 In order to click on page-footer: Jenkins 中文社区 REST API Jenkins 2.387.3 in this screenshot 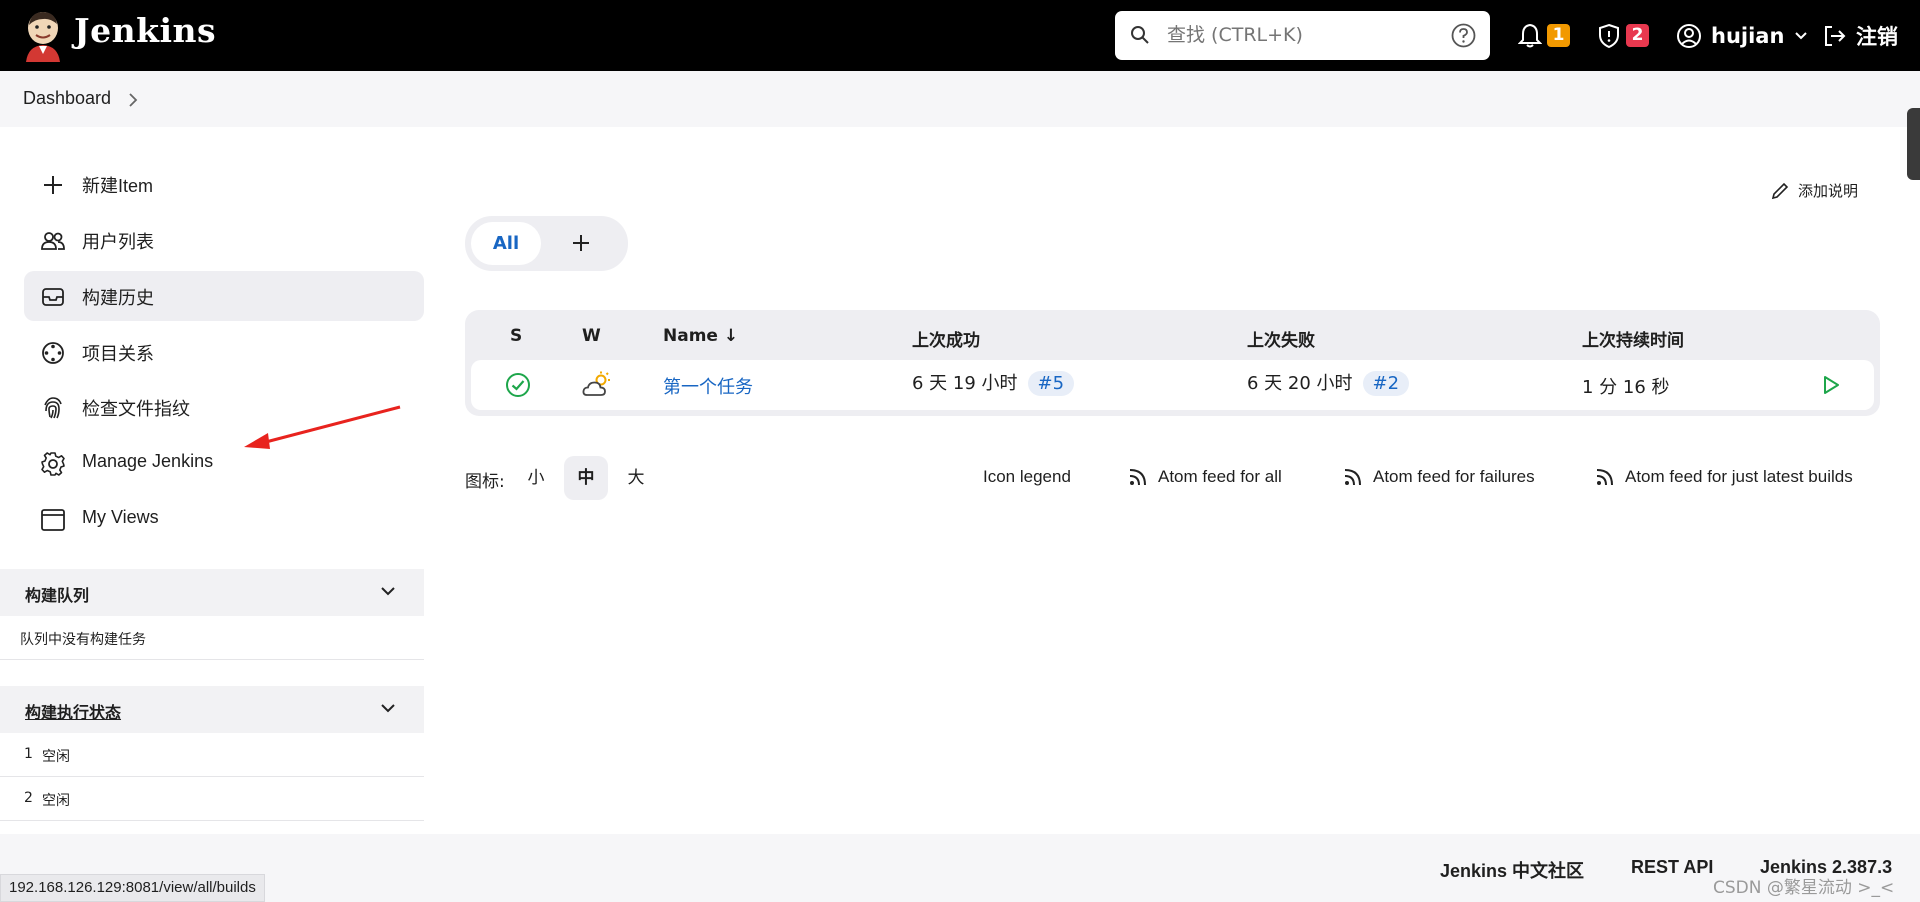, I will do `click(960, 868)`.